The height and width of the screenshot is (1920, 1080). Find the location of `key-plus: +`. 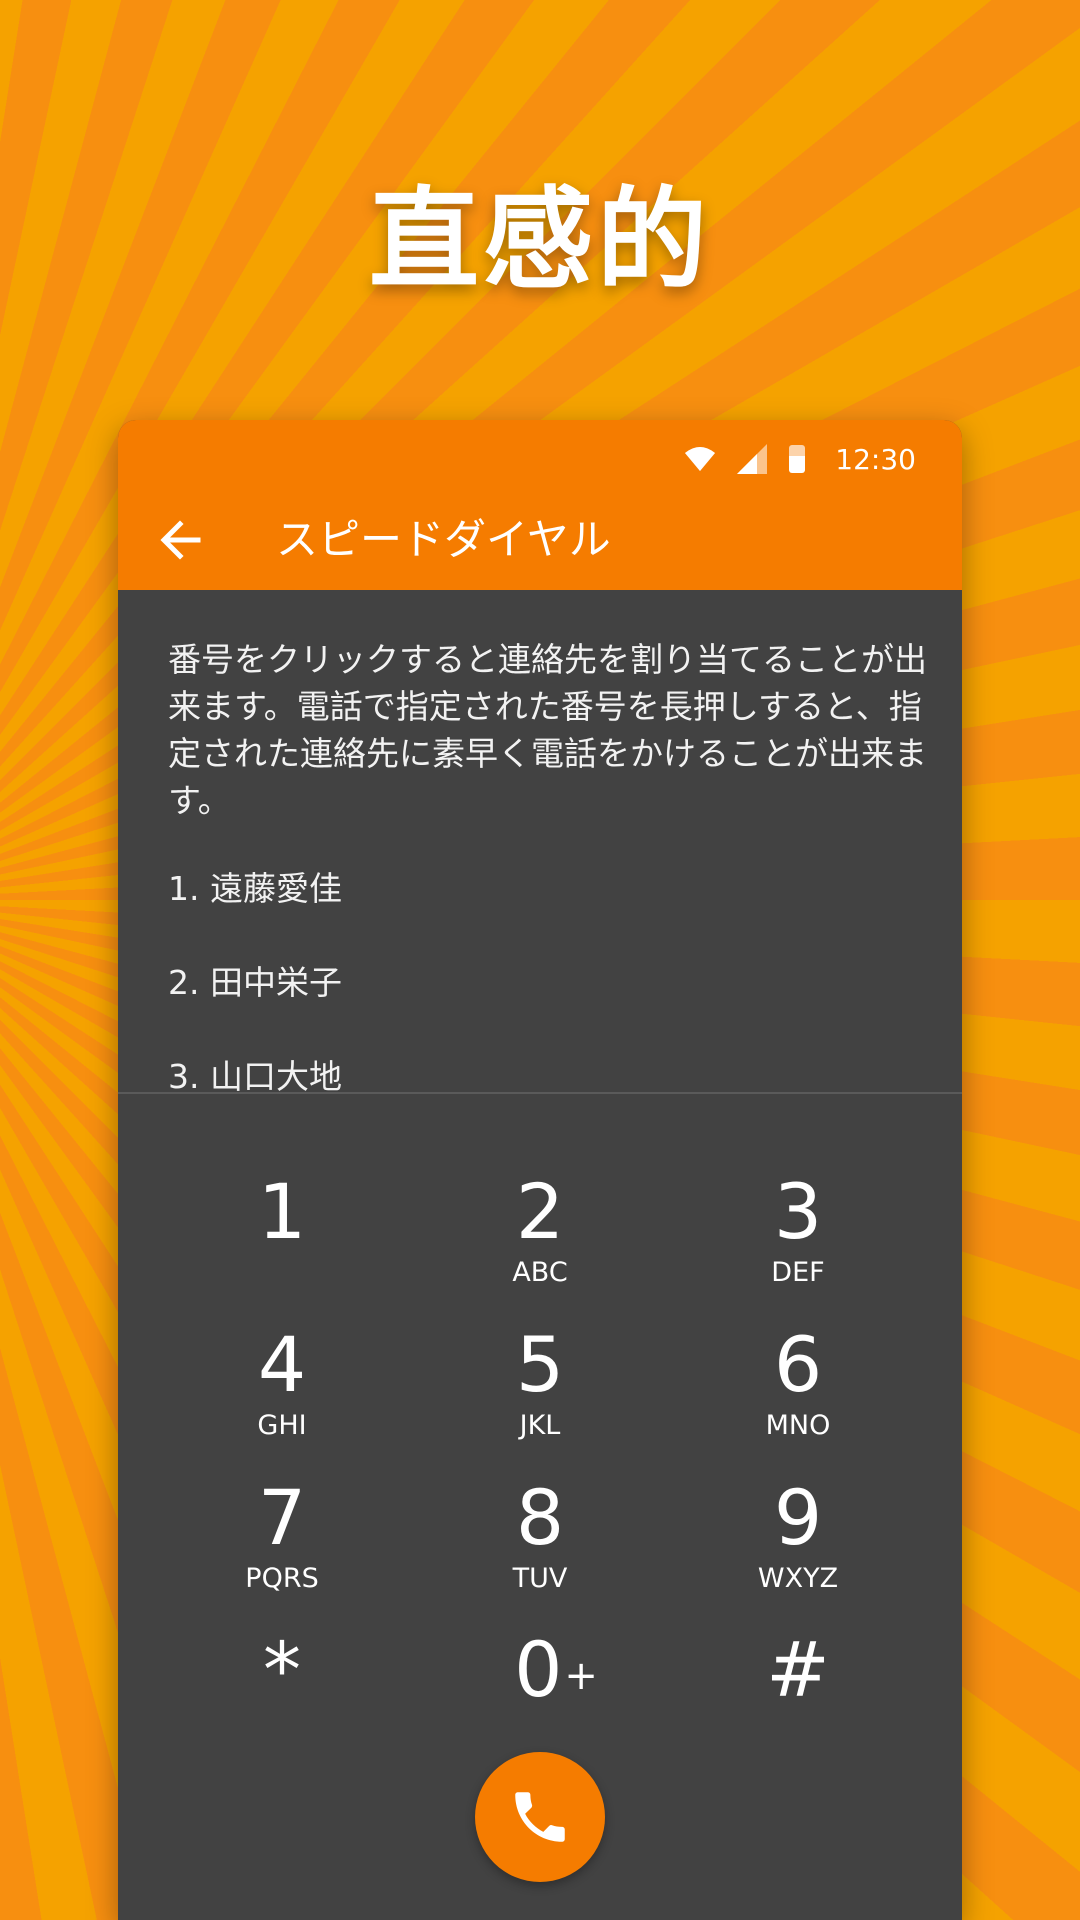

key-plus: + is located at coordinates (581, 1676).